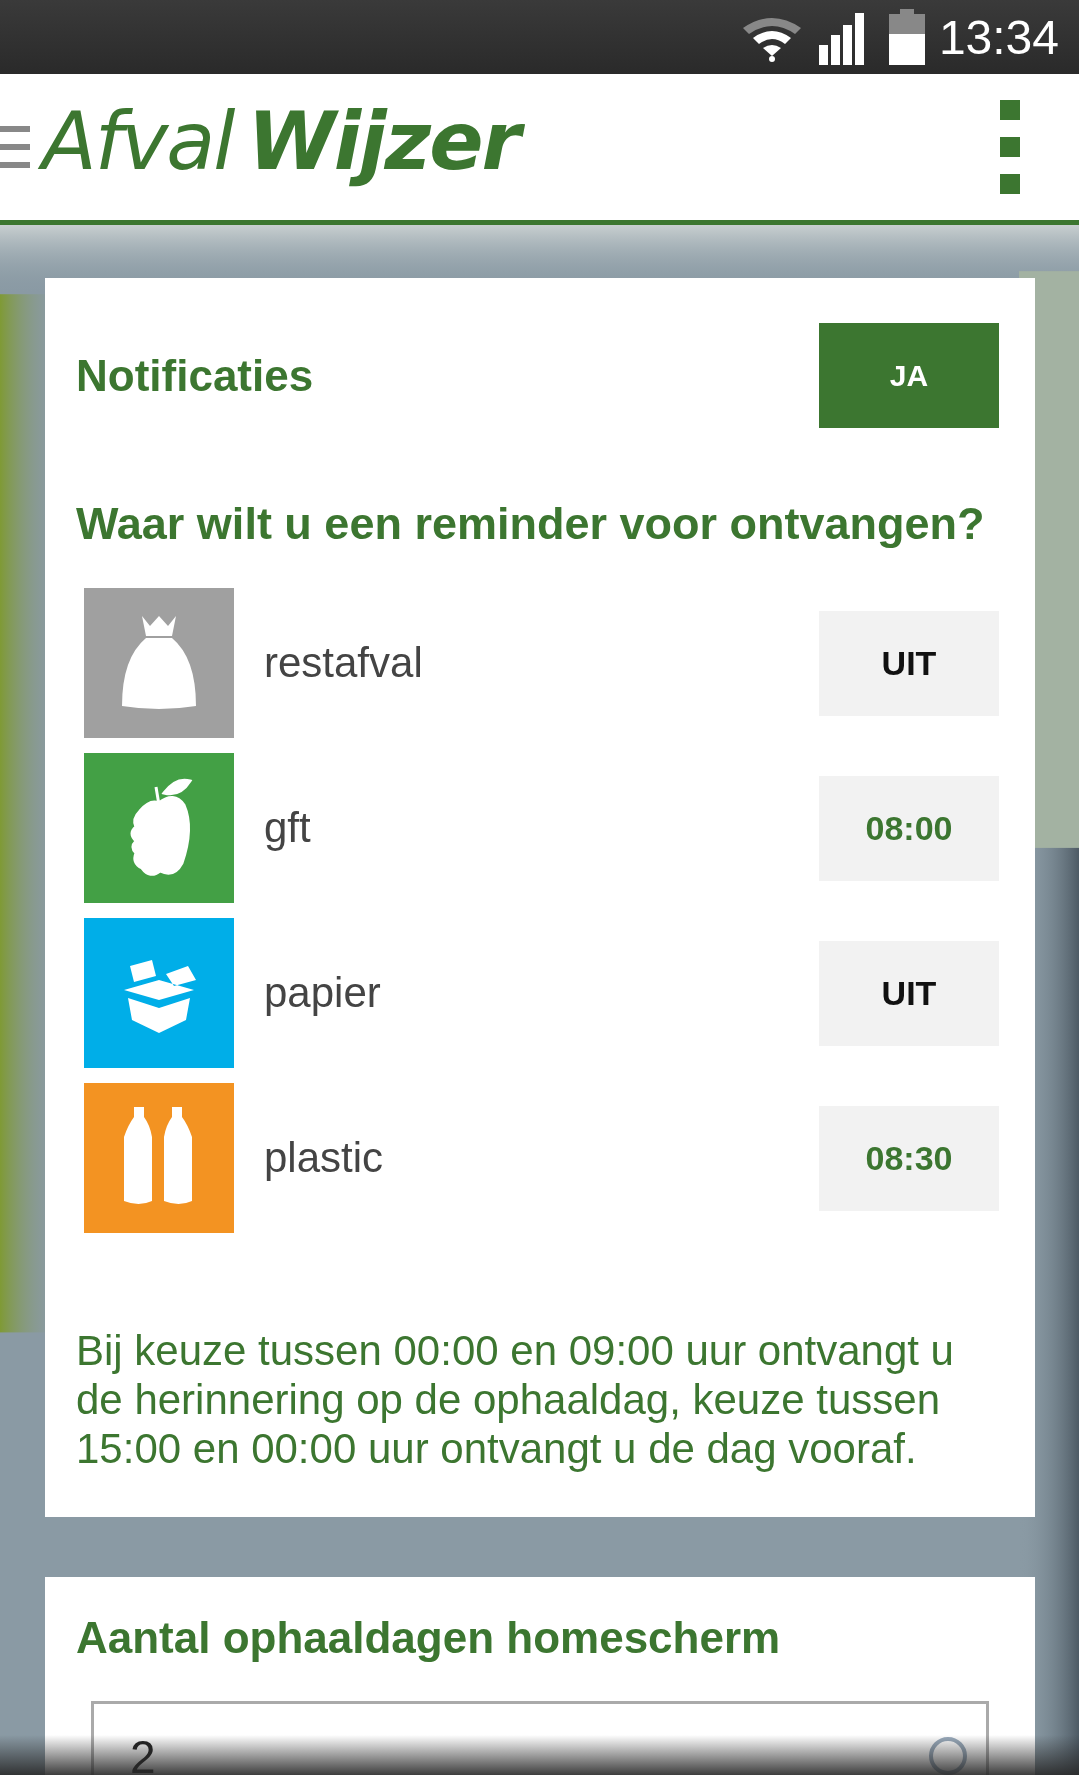 The image size is (1079, 1775). I want to click on notifications-toggle: JA, so click(909, 375).